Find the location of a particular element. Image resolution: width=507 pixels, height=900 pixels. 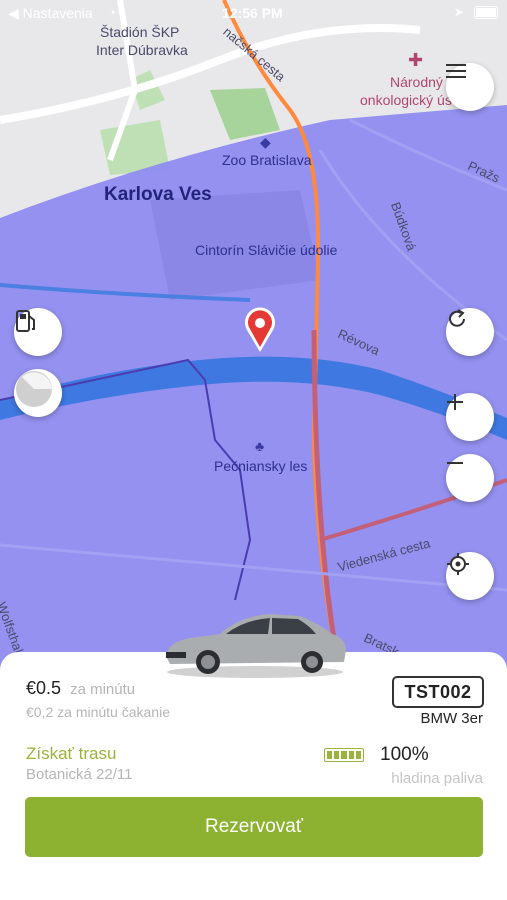

fuel-station-button is located at coordinates (38, 332).